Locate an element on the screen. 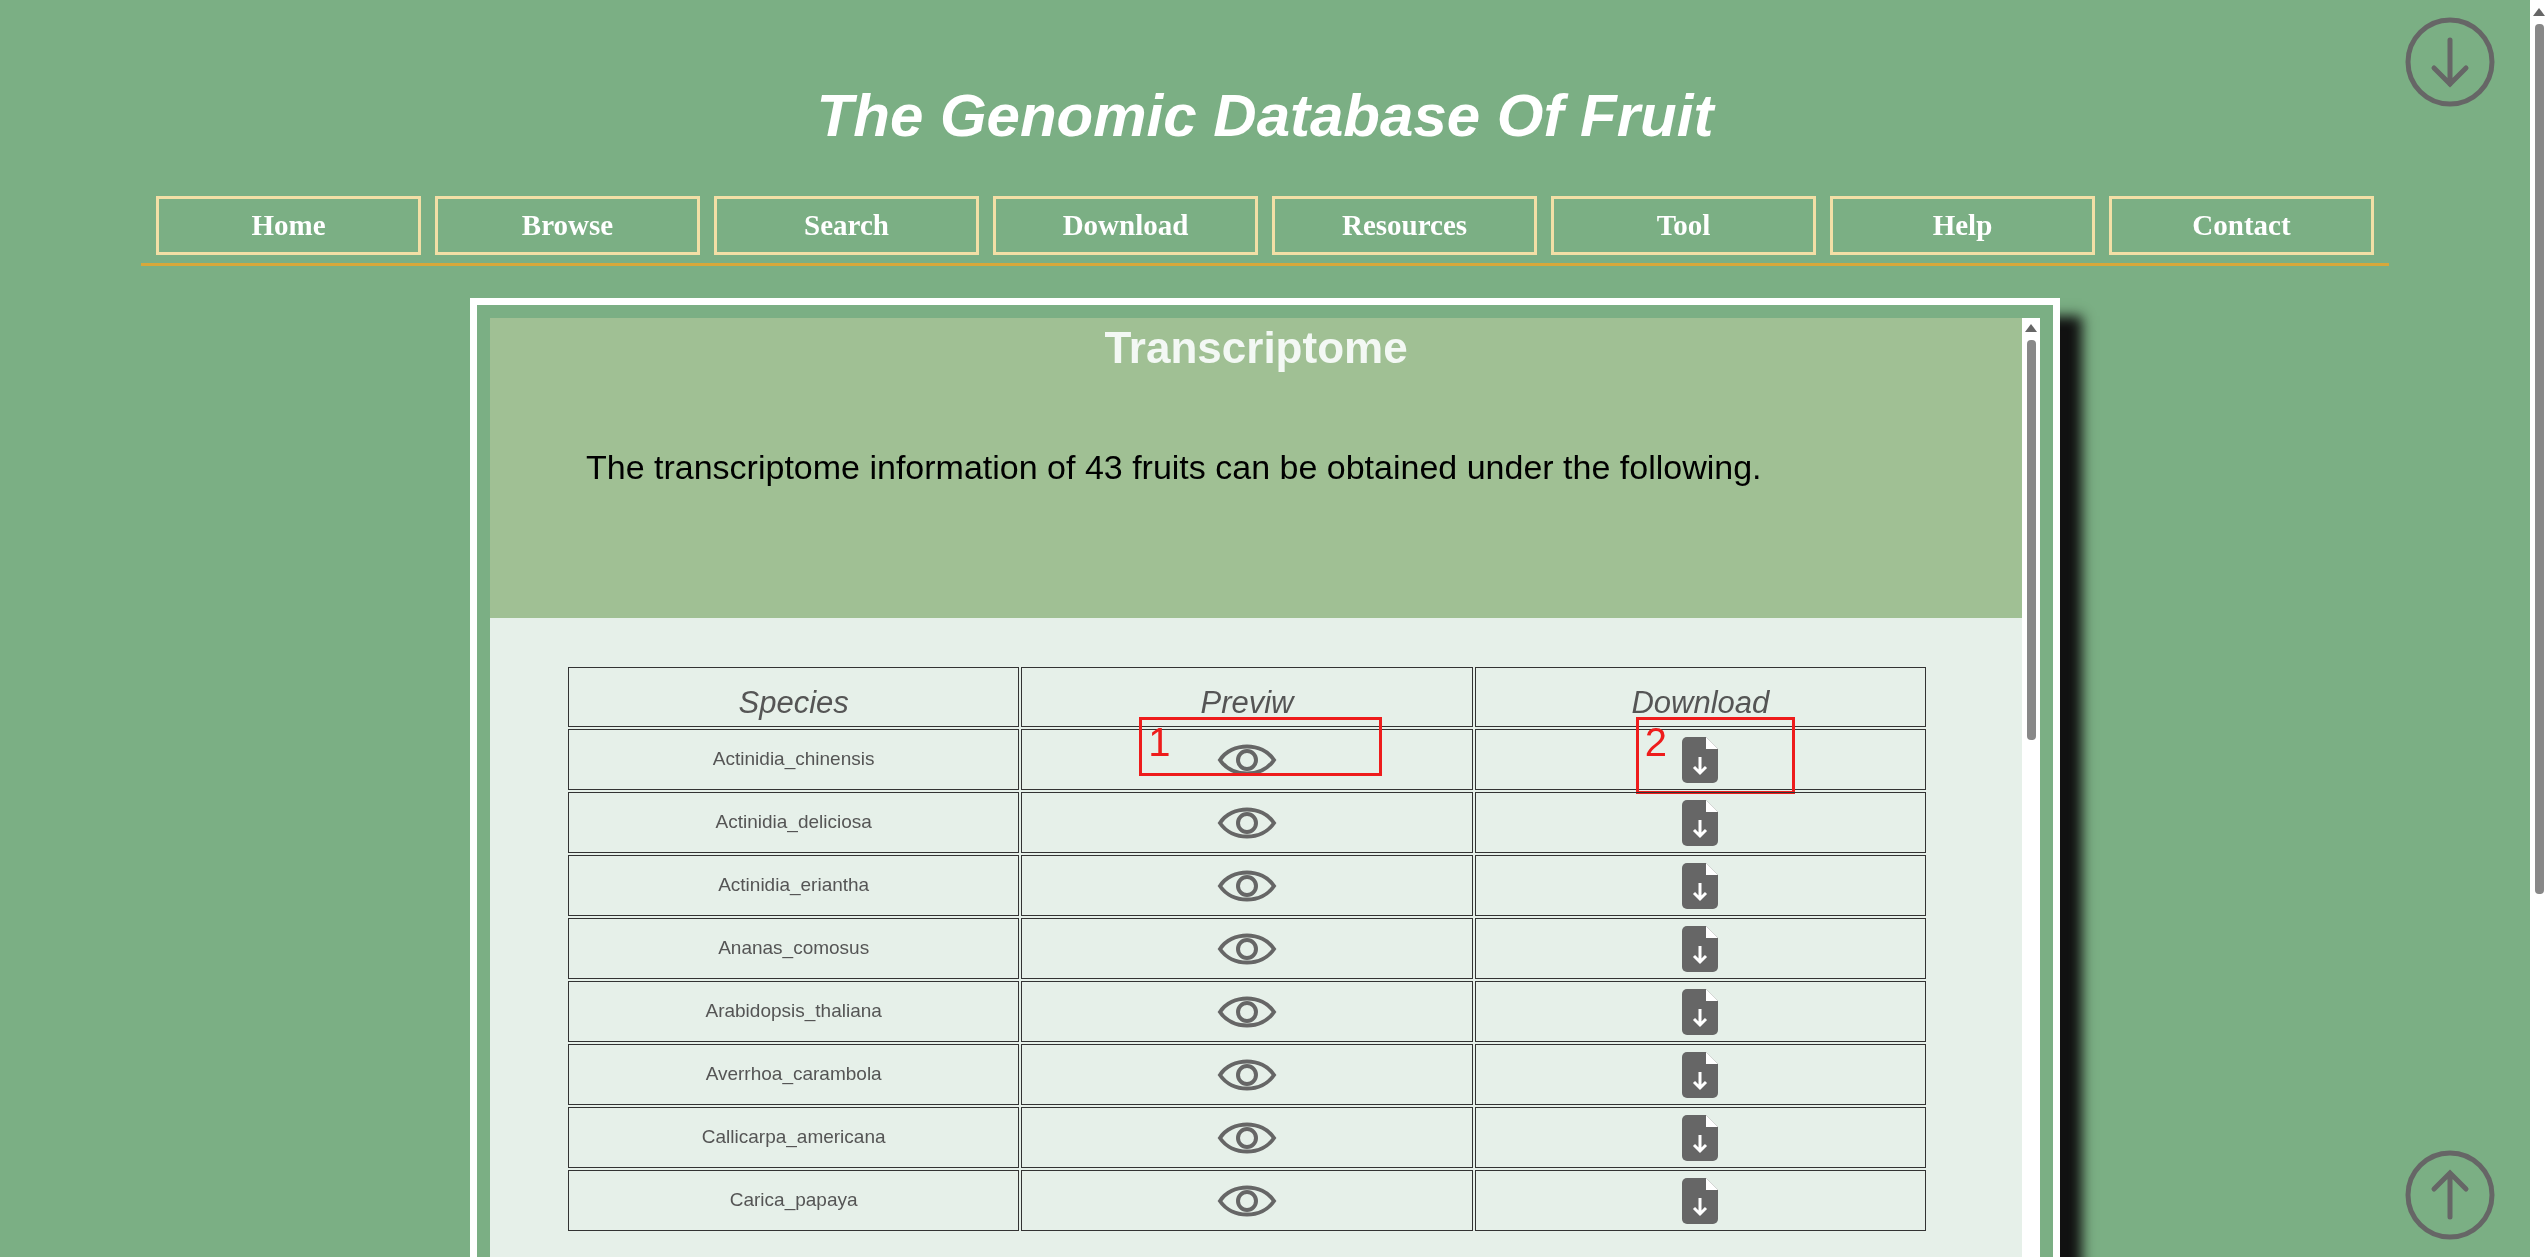  species-cell: Actinidia_deliciosa is located at coordinates (794, 822).